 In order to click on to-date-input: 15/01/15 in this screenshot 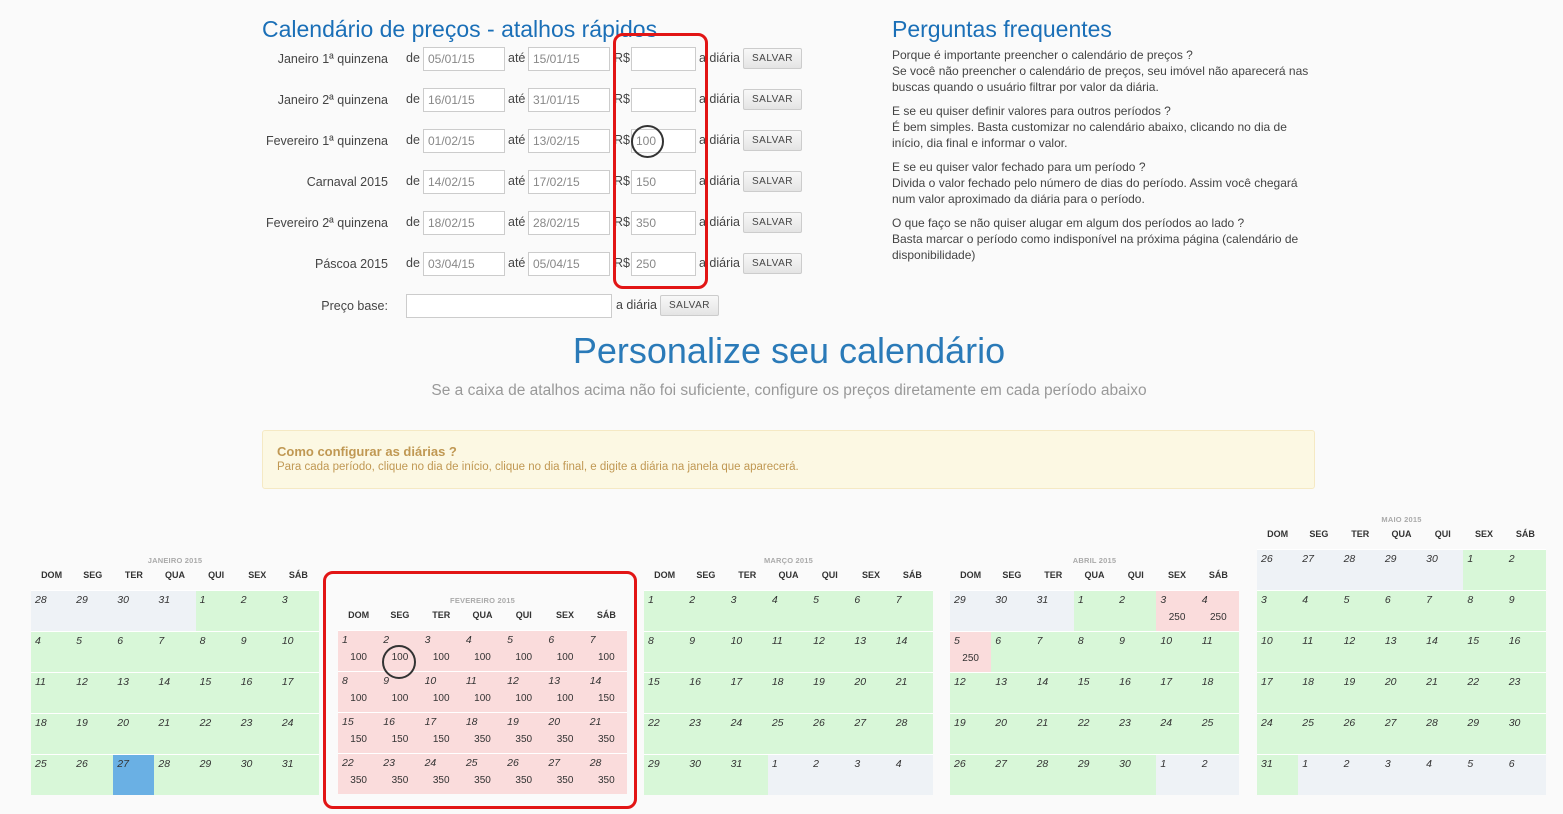, I will do `click(569, 59)`.